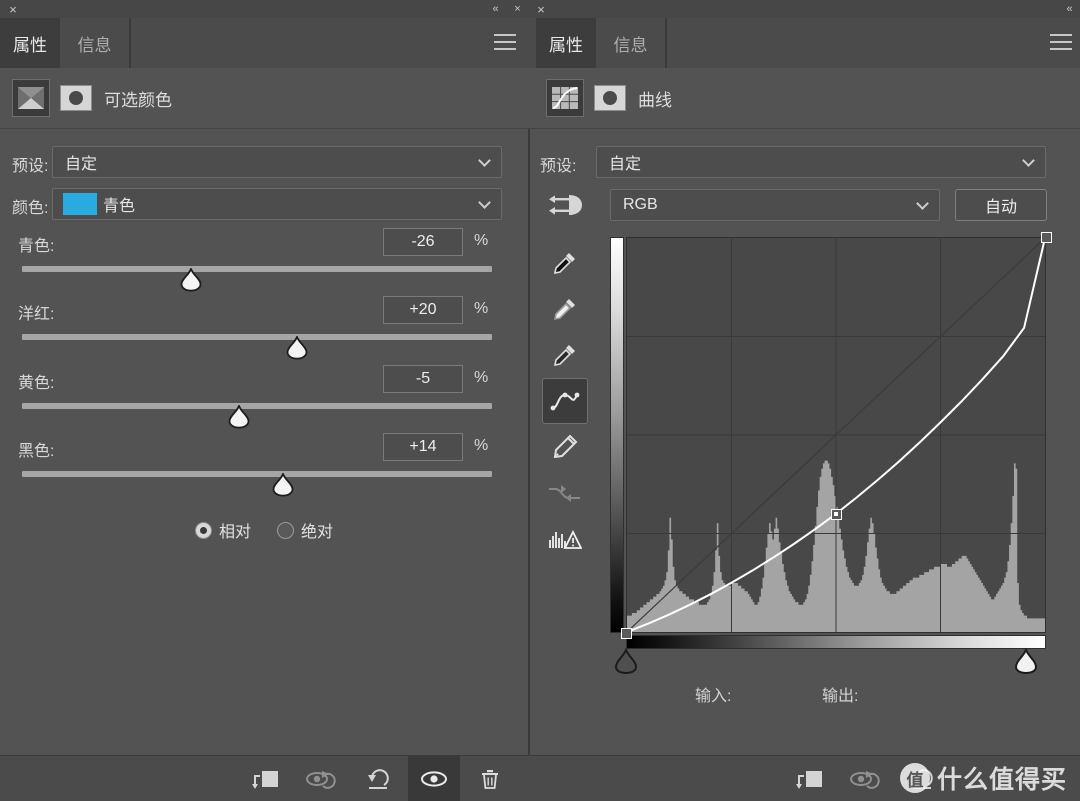 The image size is (1080, 801). Describe the element at coordinates (565, 205) in the screenshot. I see `target-adjustment-tool-icon` at that location.